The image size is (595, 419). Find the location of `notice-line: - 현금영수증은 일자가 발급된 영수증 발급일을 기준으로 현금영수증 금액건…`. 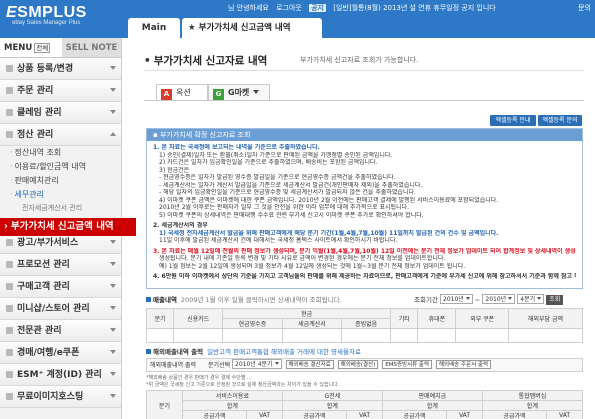

notice-line: - 현금영수증은 일자가 발급된 영수증 발급일을 기준으로 현금영수증 금액건… is located at coordinates (277, 177).